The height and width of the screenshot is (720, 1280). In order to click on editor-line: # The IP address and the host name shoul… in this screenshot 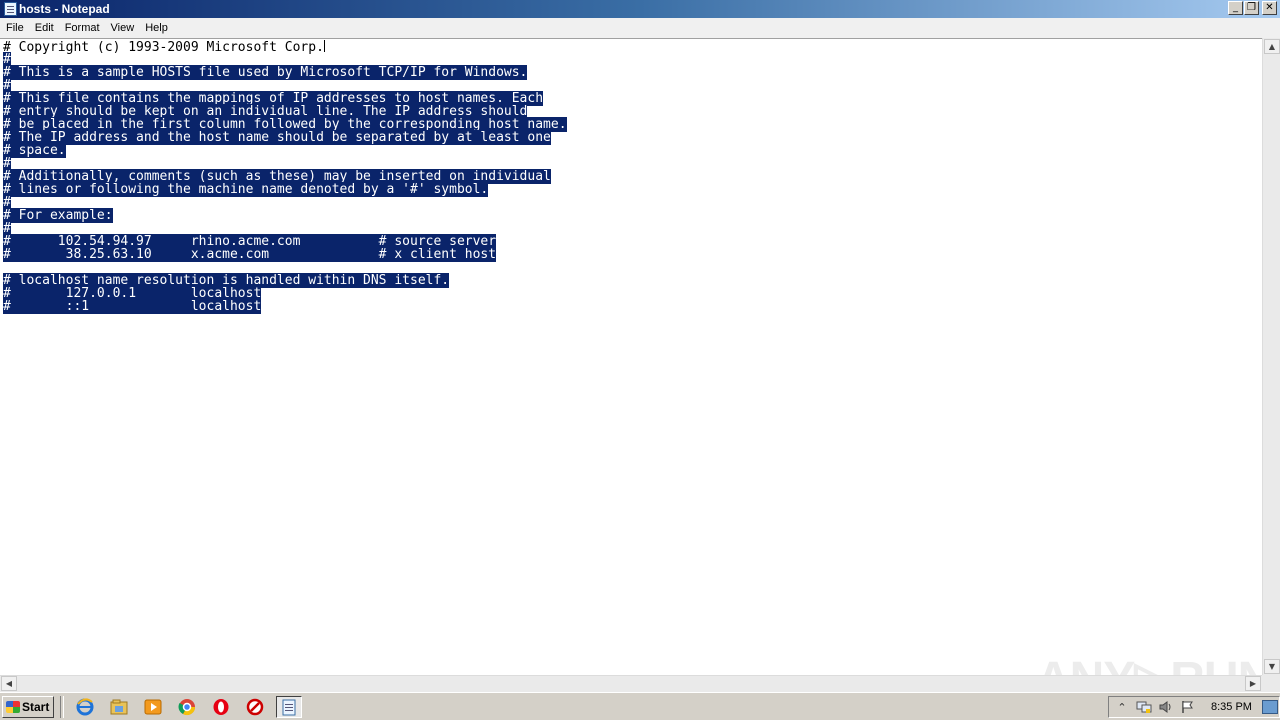, I will do `click(285, 137)`.